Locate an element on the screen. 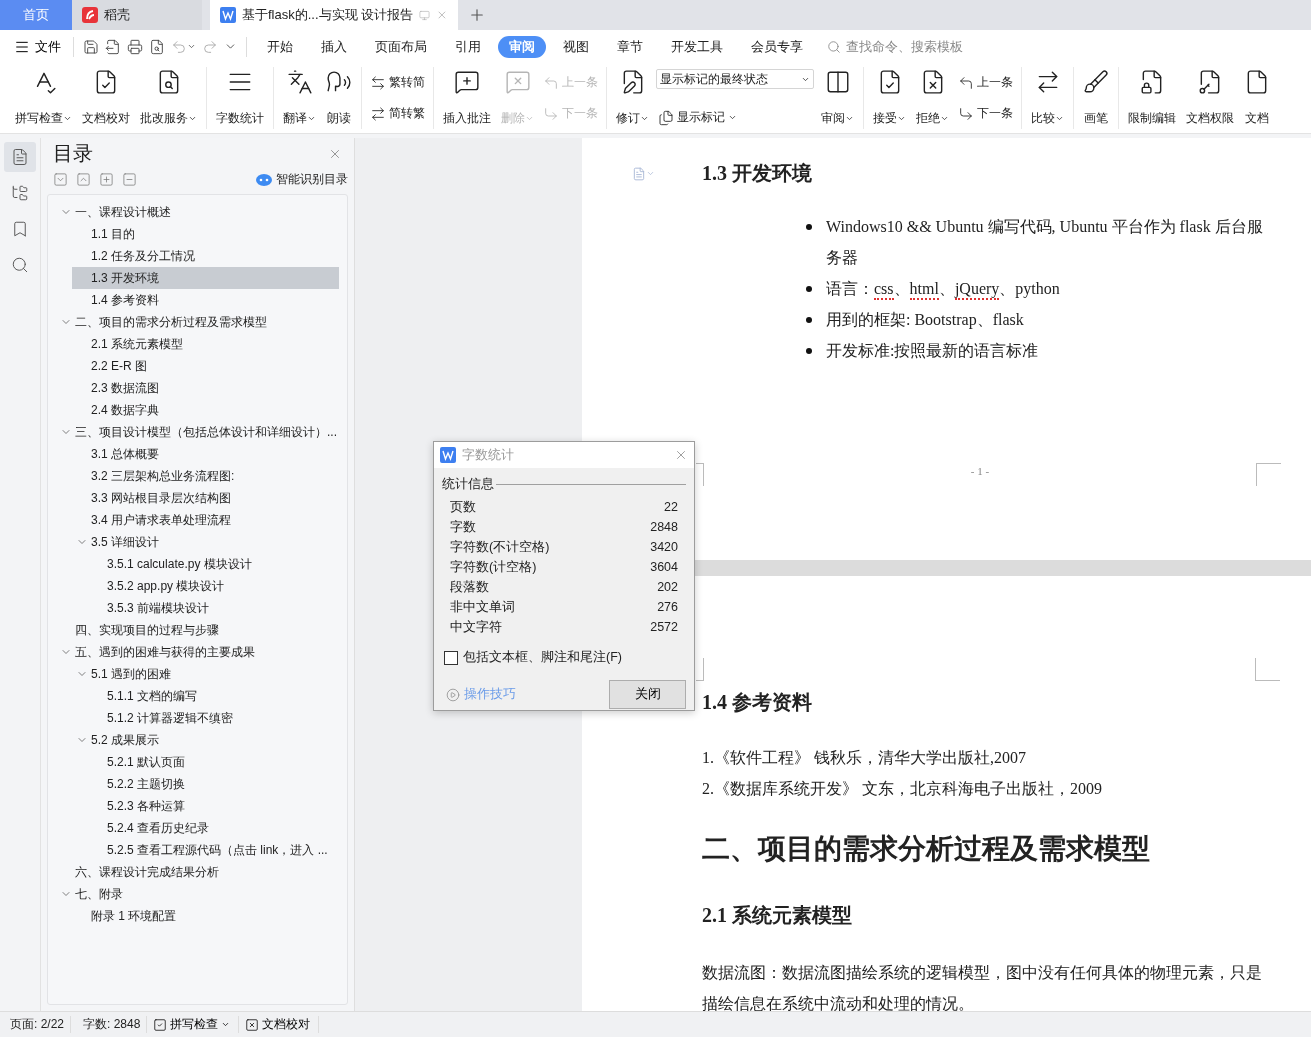 The height and width of the screenshot is (1037, 1311). ribbon-button: 繁转简 is located at coordinates (397, 82).